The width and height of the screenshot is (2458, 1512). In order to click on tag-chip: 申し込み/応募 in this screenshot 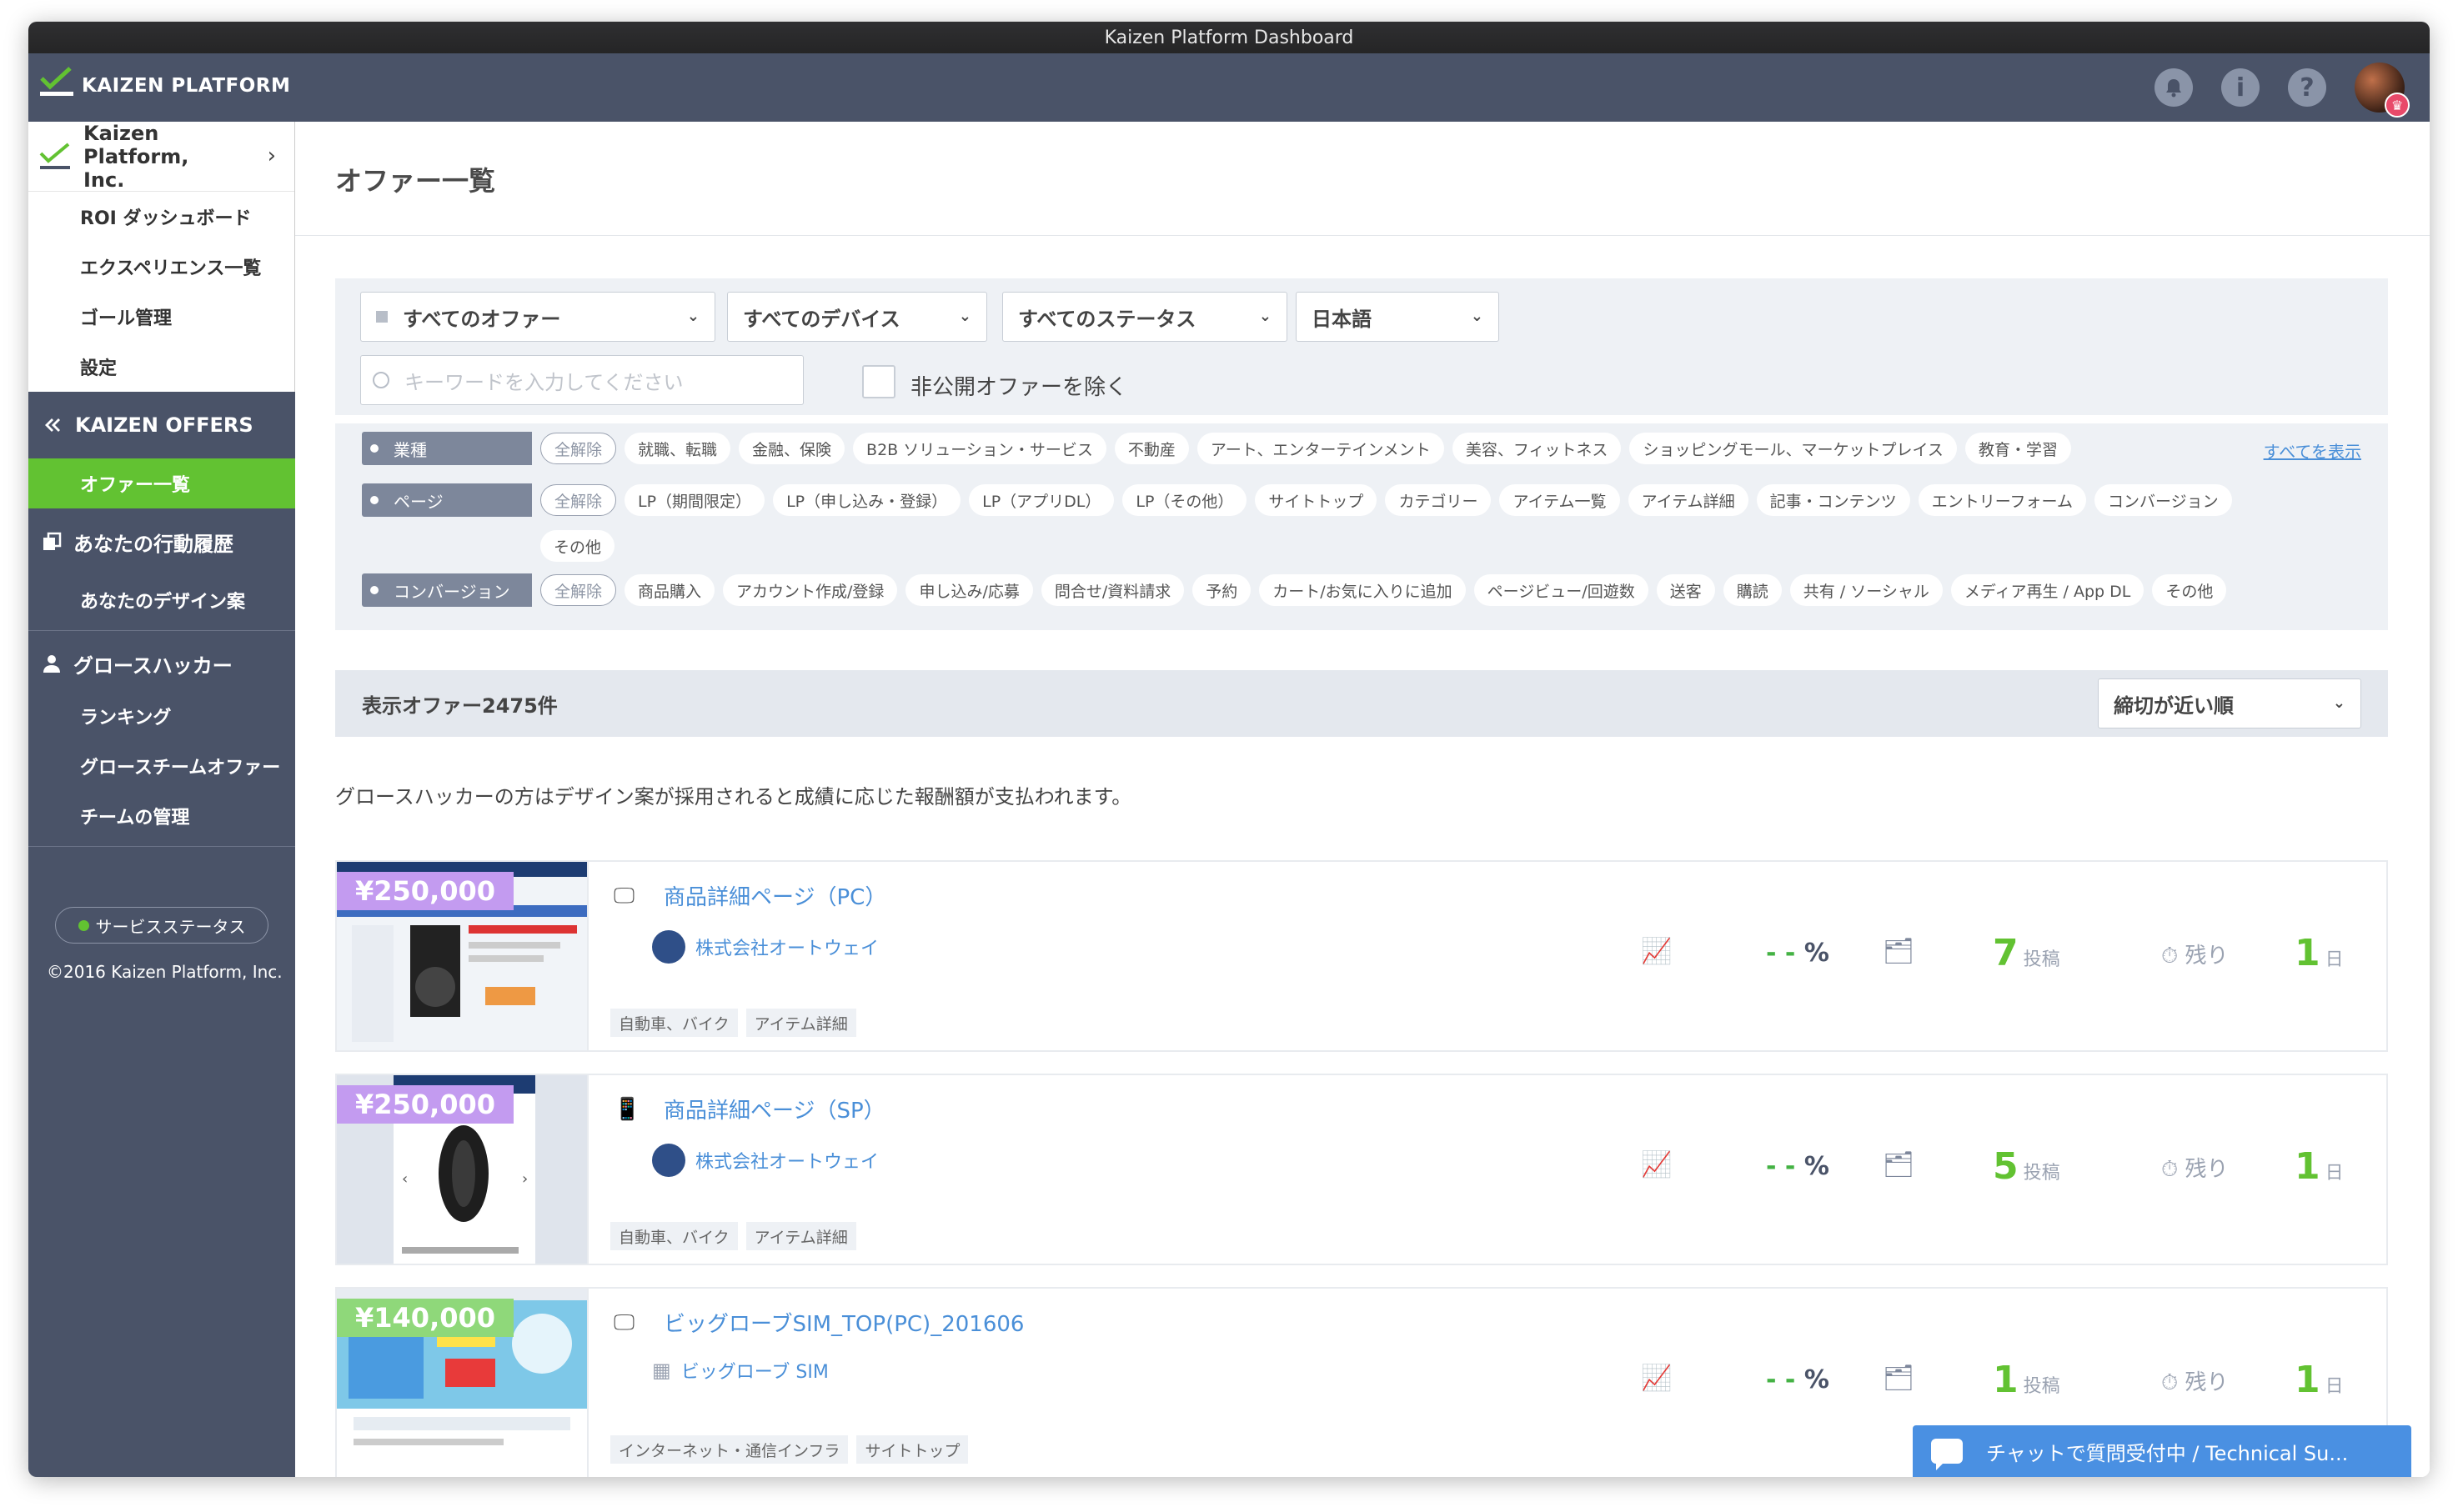, I will do `click(969, 590)`.